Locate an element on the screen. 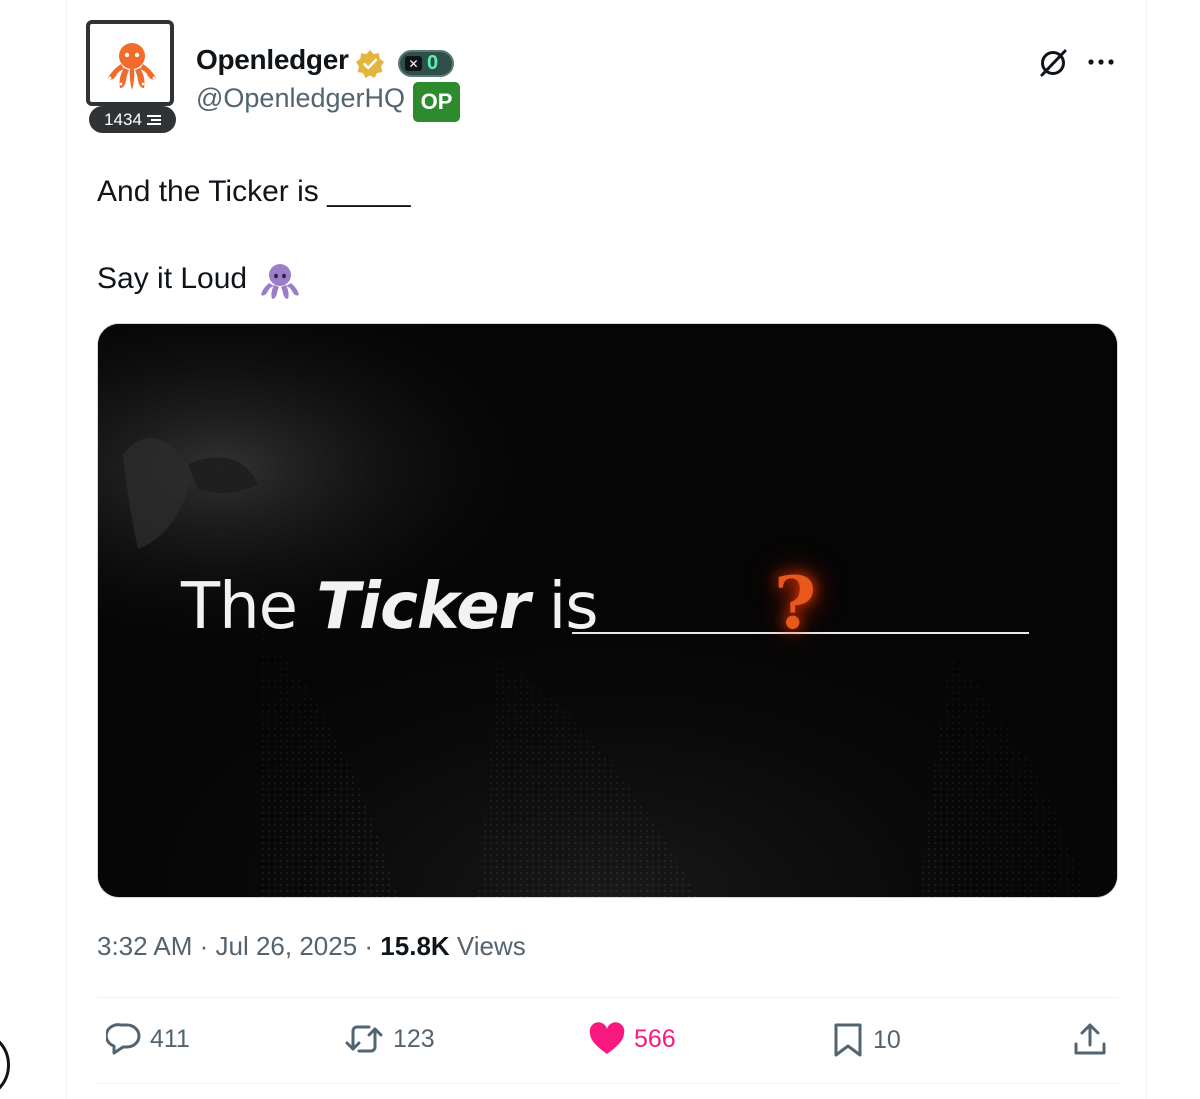  views-label: Views is located at coordinates (487, 946).